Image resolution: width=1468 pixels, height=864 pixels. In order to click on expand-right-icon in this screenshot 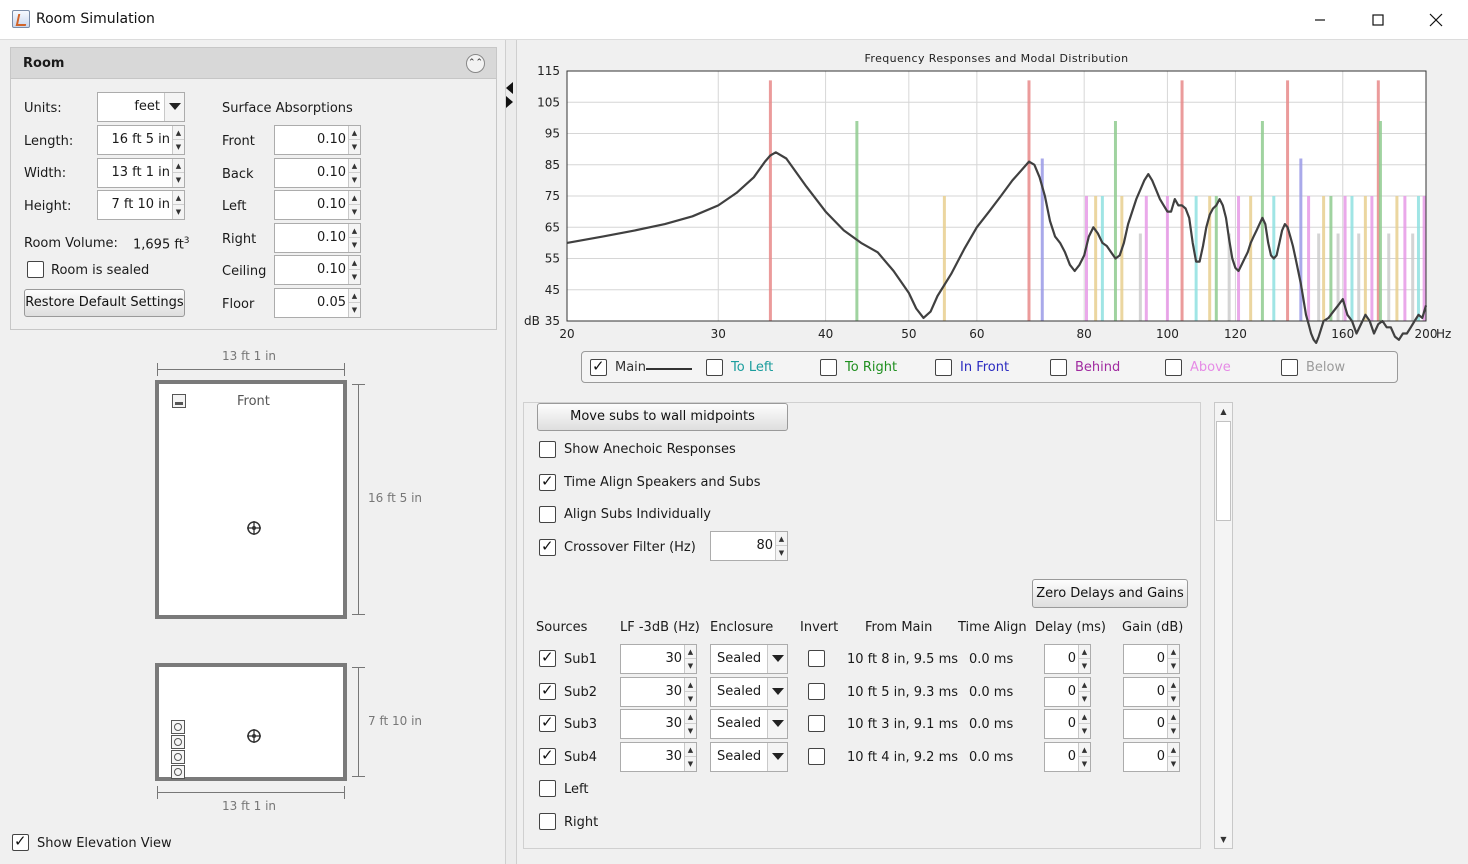, I will do `click(509, 102)`.